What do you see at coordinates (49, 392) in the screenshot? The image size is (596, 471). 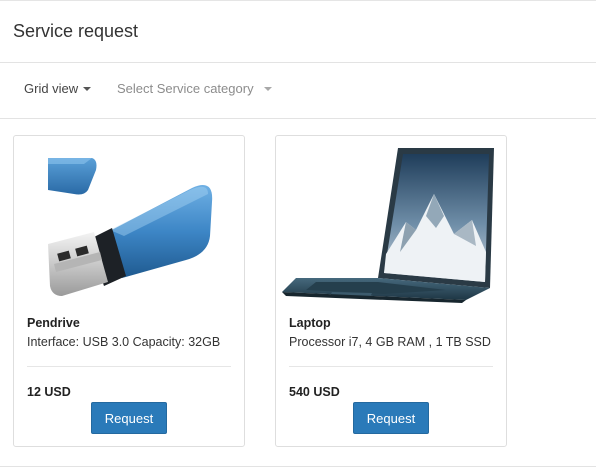 I see `card-price: 12 USD` at bounding box center [49, 392].